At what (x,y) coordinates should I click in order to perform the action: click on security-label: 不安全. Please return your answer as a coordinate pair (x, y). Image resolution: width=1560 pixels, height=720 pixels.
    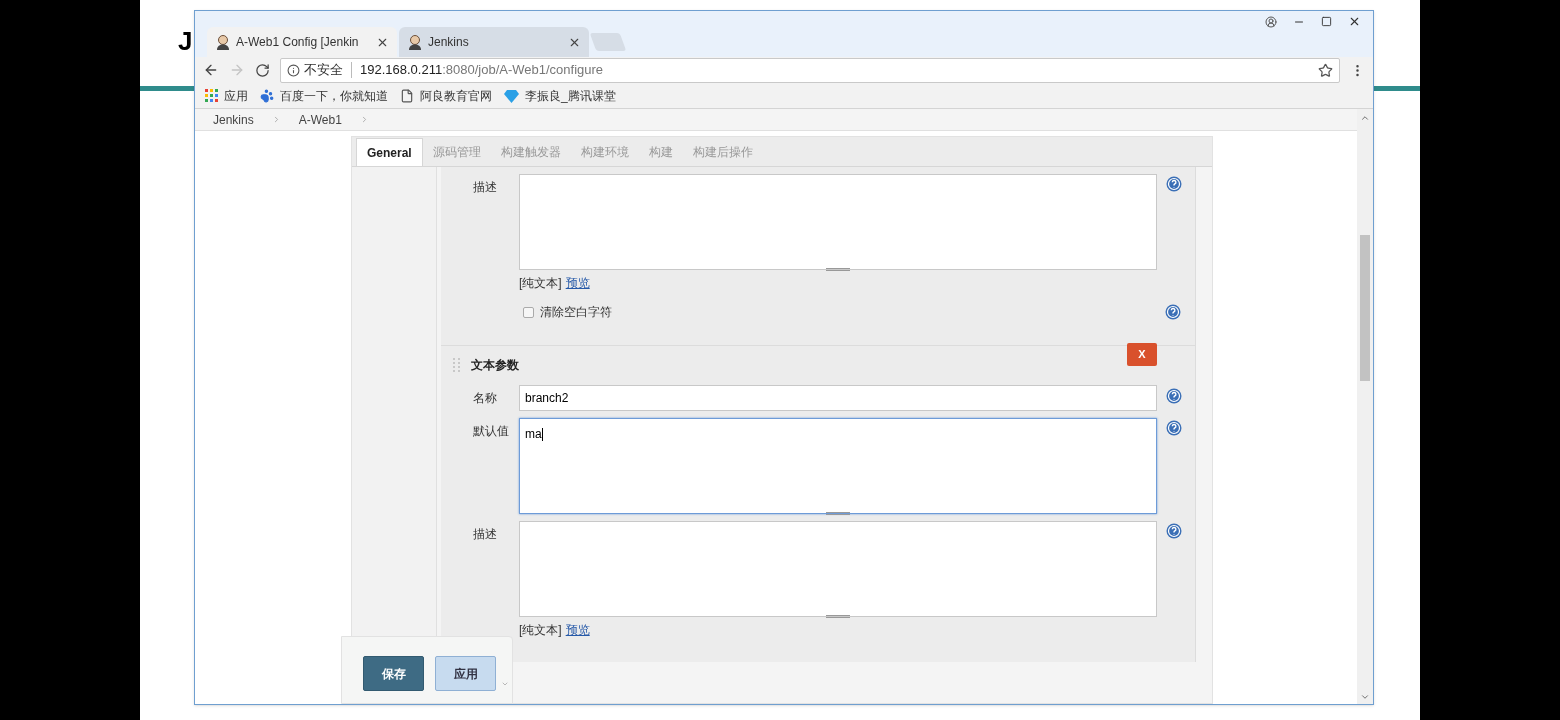
    Looking at the image, I should click on (323, 70).